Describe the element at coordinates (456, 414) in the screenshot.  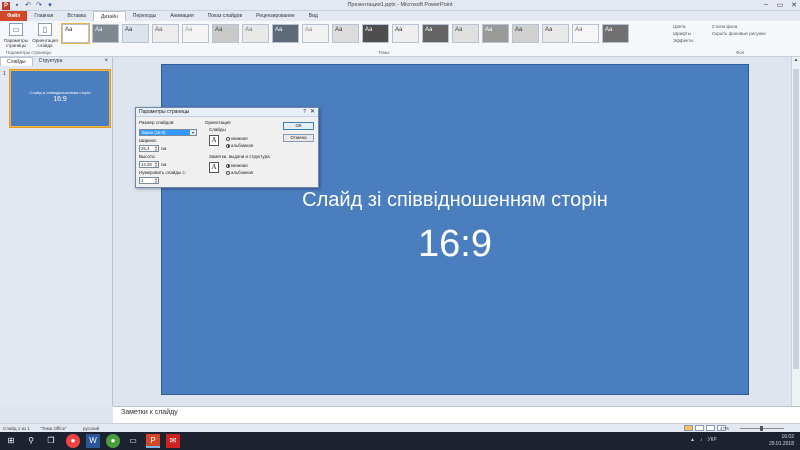
I see `notes-pane: Заметки к слайду` at that location.